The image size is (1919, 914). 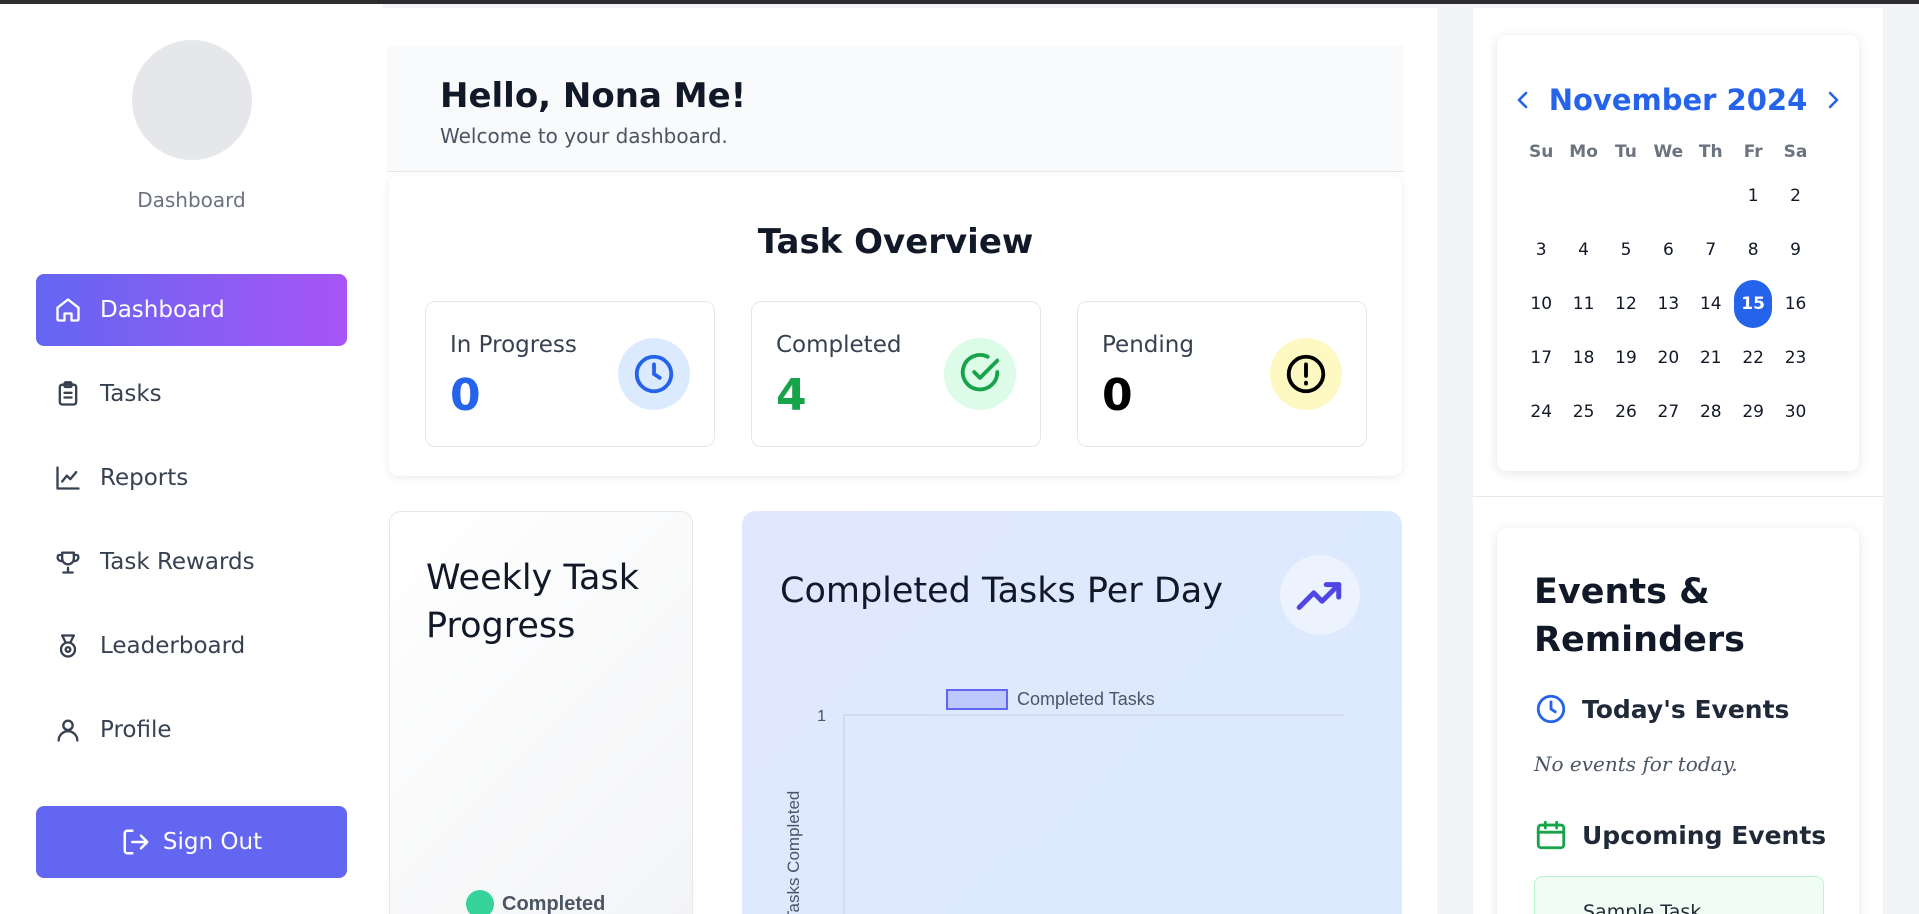 I want to click on calendar-day: 20, so click(x=1668, y=358).